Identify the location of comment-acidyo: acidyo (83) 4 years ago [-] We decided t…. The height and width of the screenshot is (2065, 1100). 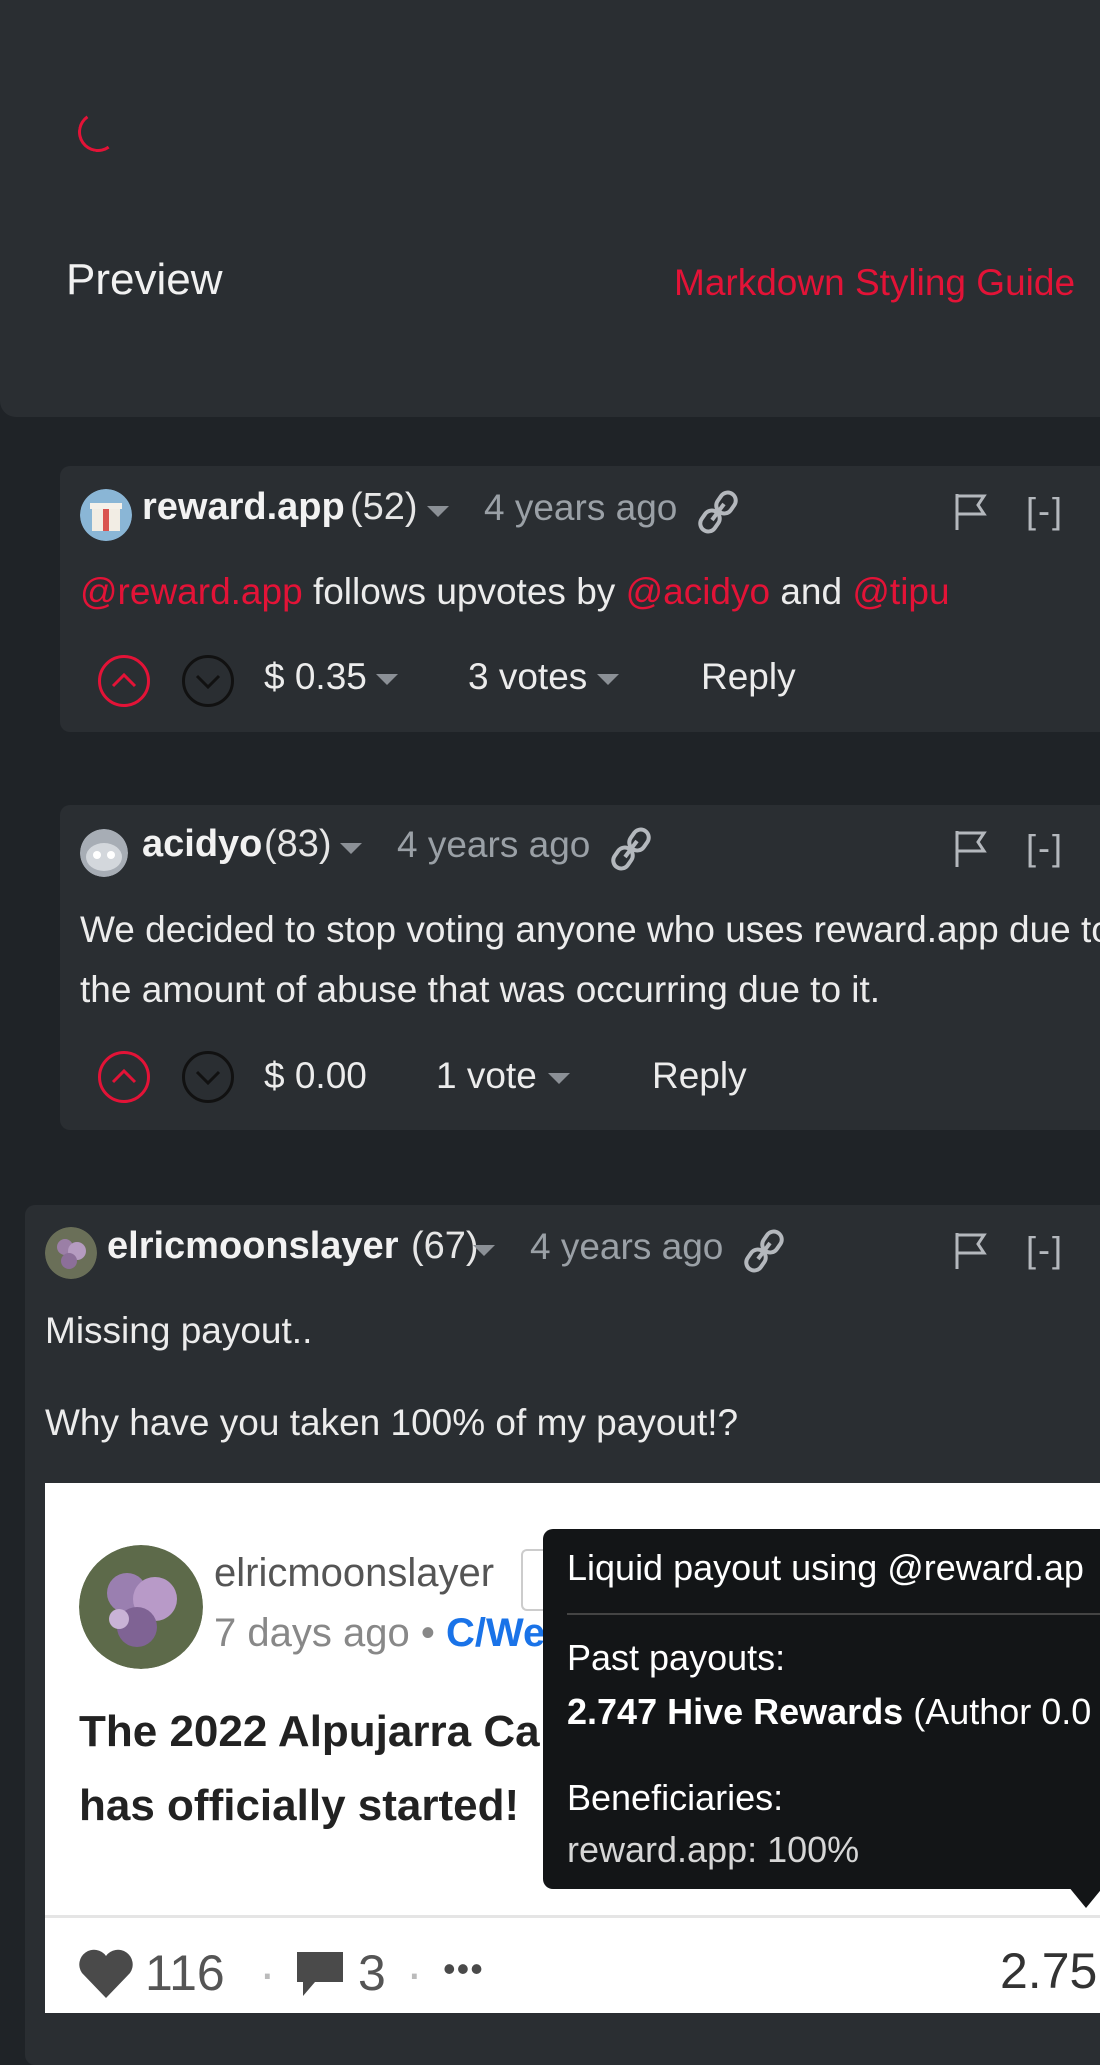
(580, 967).